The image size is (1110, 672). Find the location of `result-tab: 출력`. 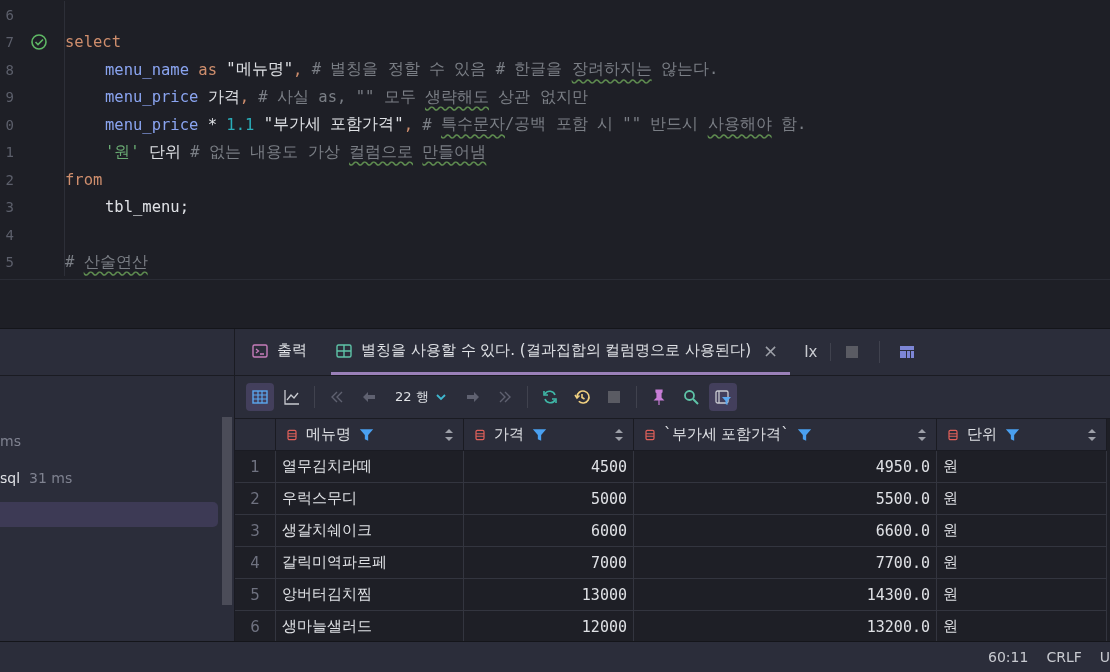

result-tab: 출력 is located at coordinates (283, 352).